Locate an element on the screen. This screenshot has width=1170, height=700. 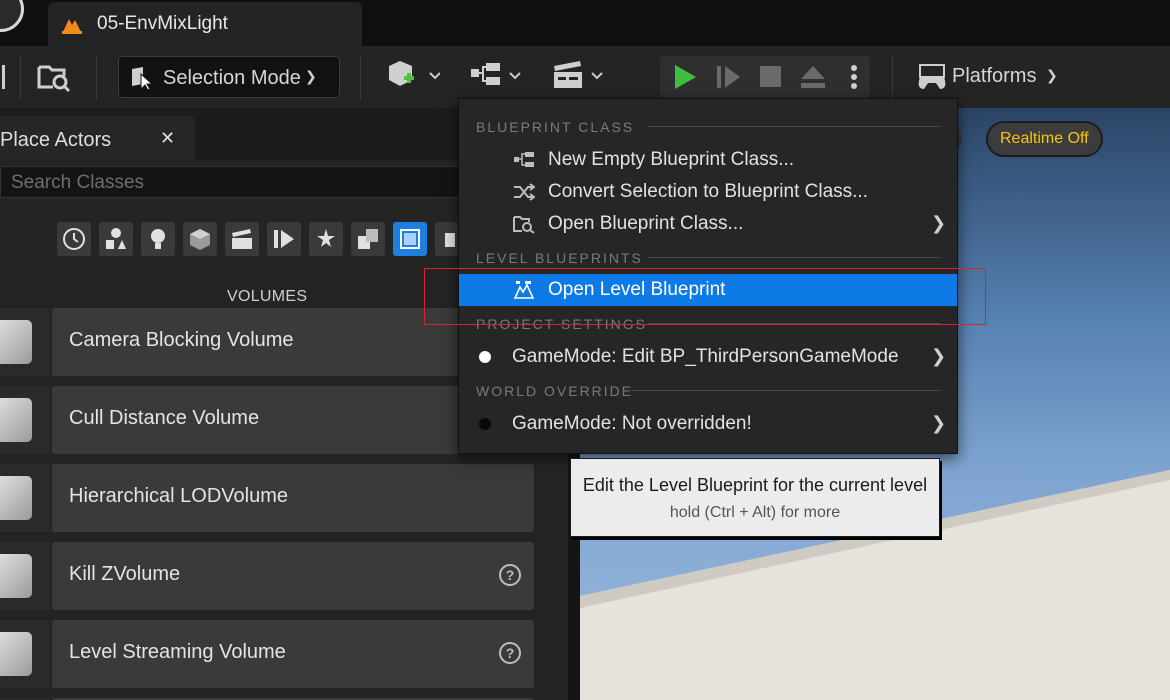
gamemode-override-item: GameMode: Not overridden! ❯ is located at coordinates (708, 424).